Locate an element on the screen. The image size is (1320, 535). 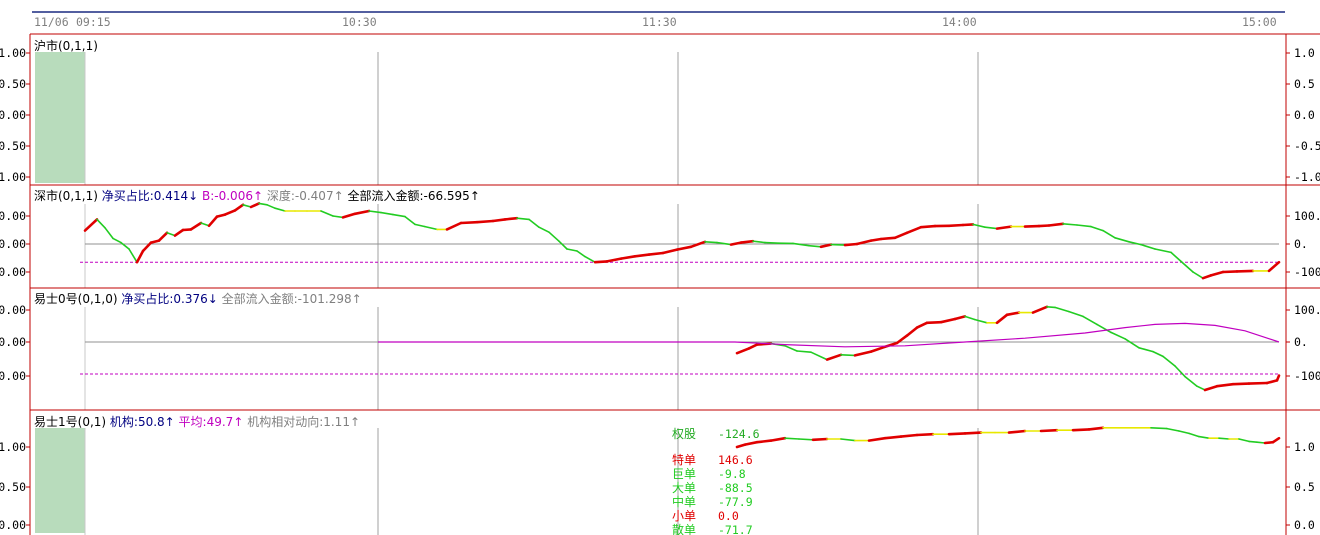
panel-header-item: ↓ is located at coordinates (213, 299).